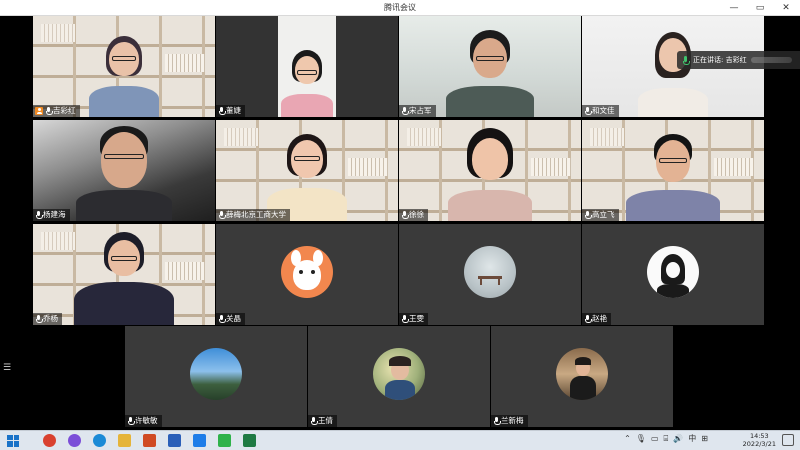  What do you see at coordinates (224, 440) in the screenshot?
I see `wechat-icon` at bounding box center [224, 440].